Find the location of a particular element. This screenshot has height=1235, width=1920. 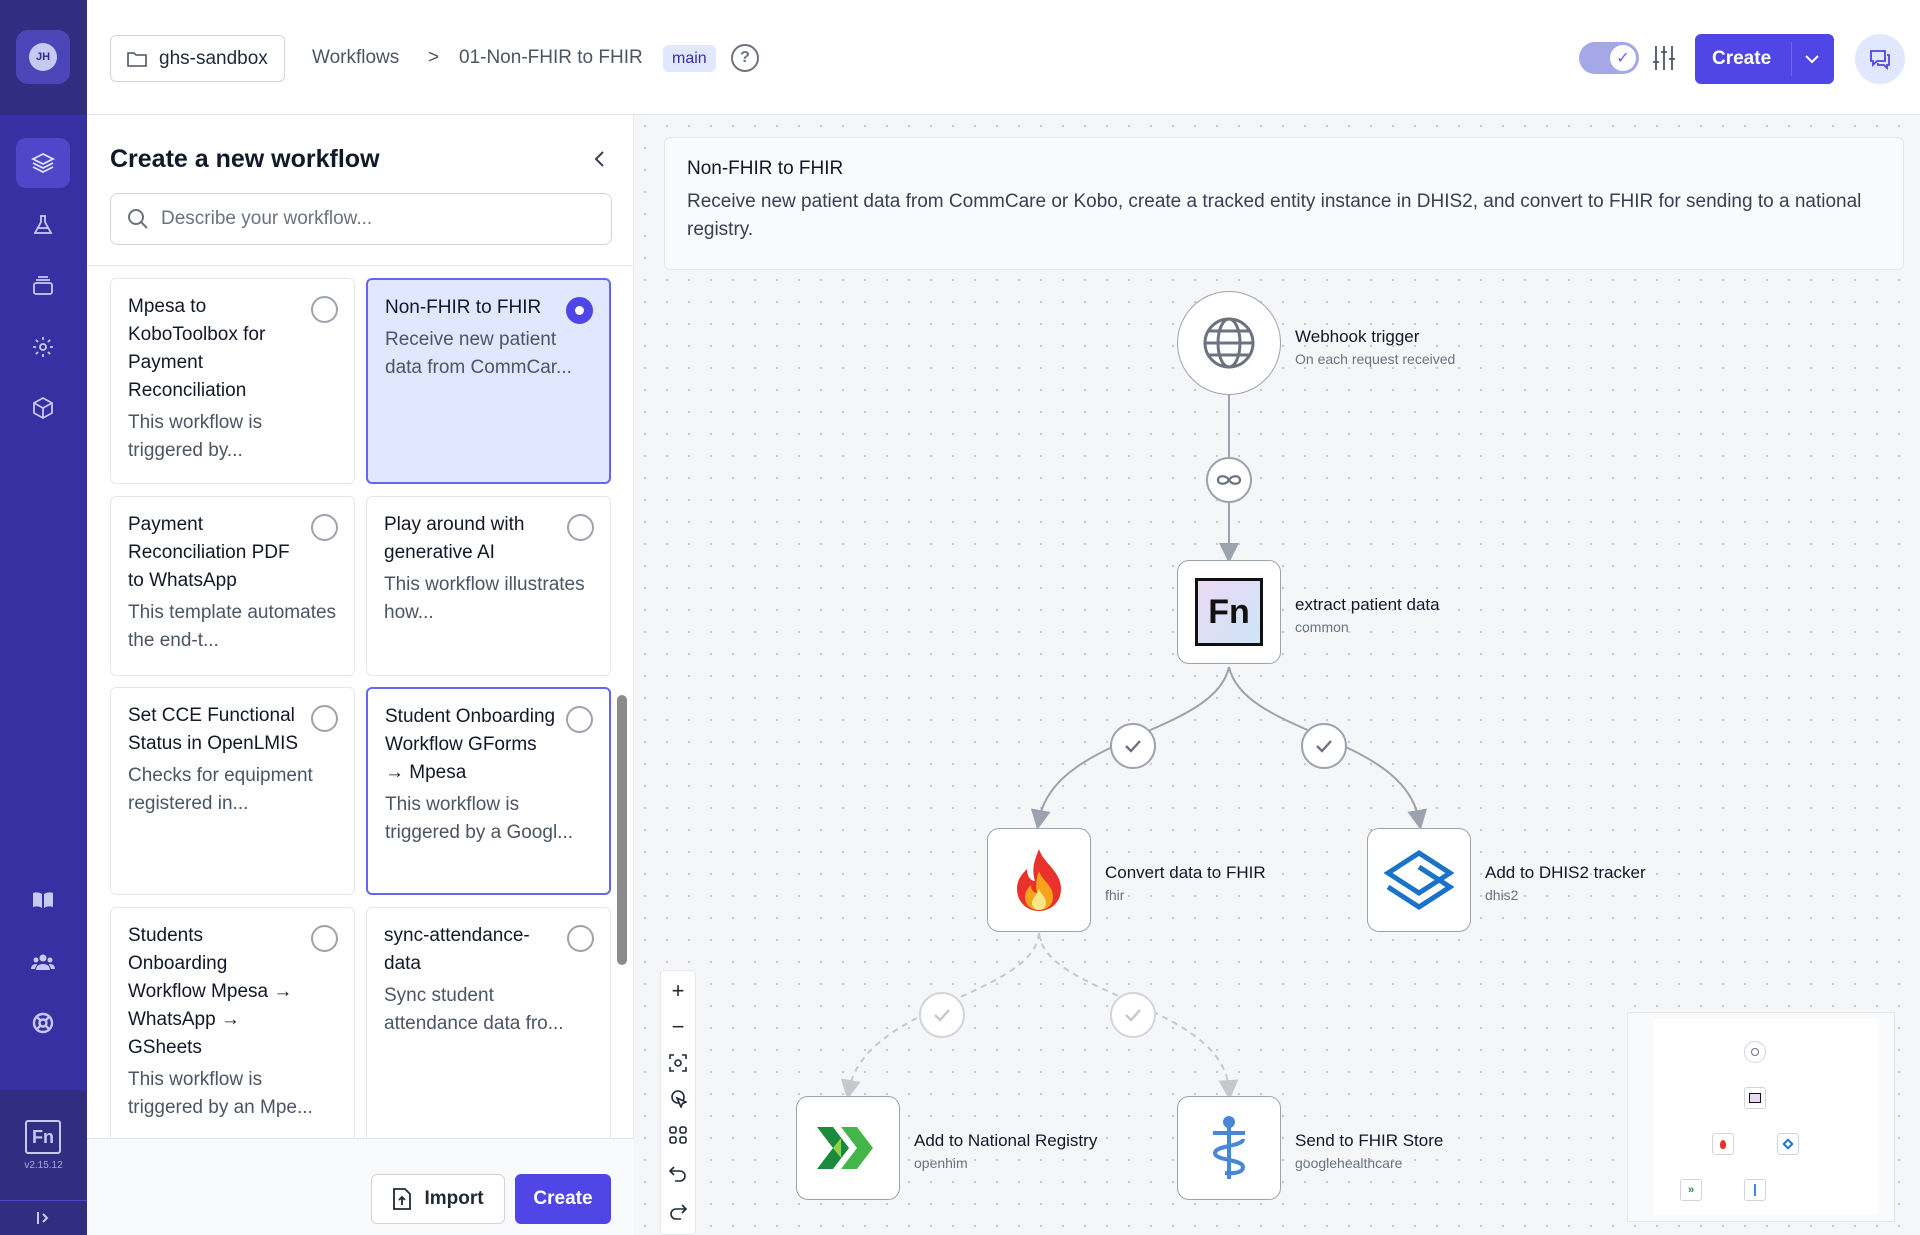

user-avatar: JH is located at coordinates (43, 57).